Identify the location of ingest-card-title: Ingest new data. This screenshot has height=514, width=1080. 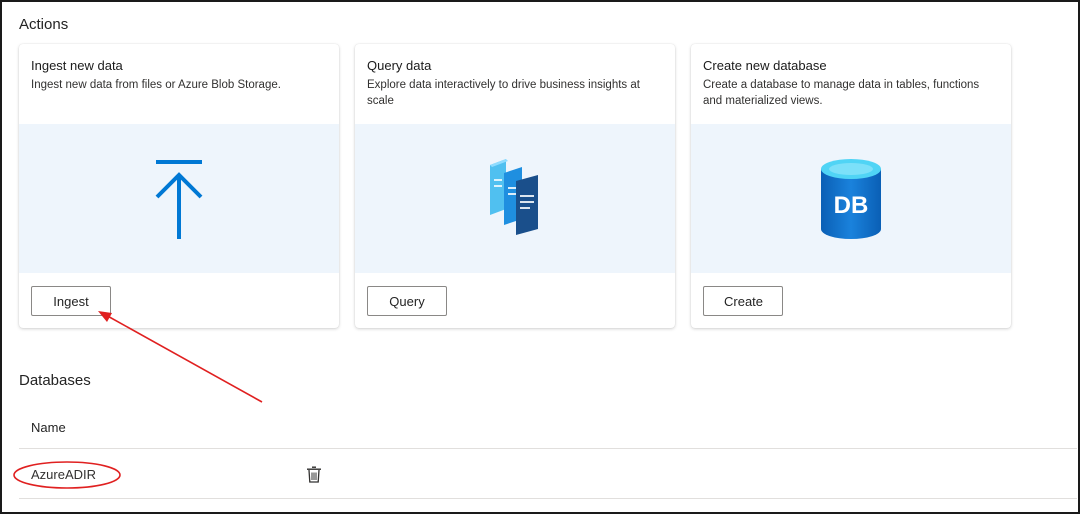
(77, 65).